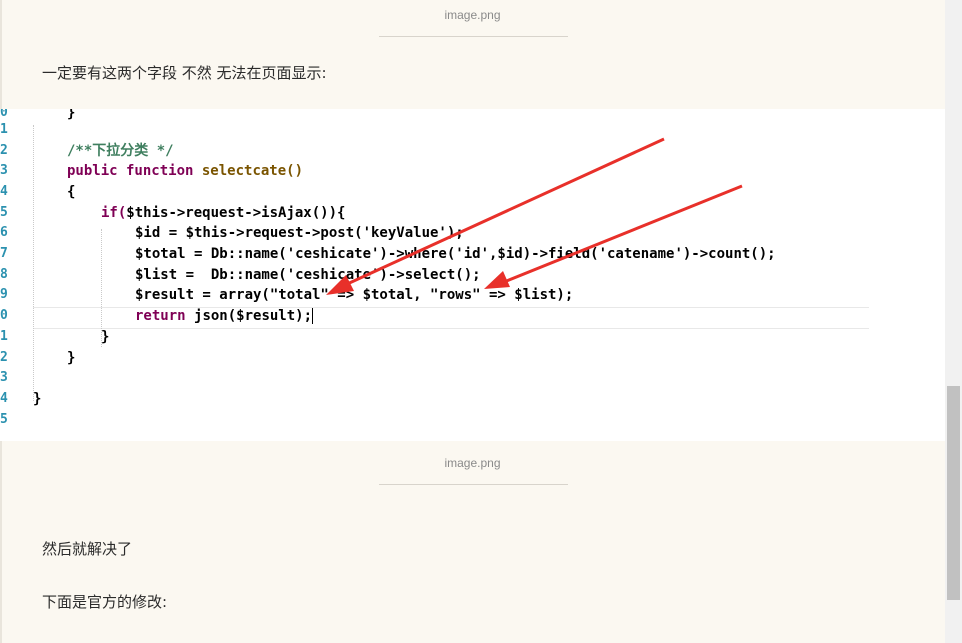 The width and height of the screenshot is (962, 643). Describe the element at coordinates (472, 463) in the screenshot. I see `image-caption-middle: image.png` at that location.